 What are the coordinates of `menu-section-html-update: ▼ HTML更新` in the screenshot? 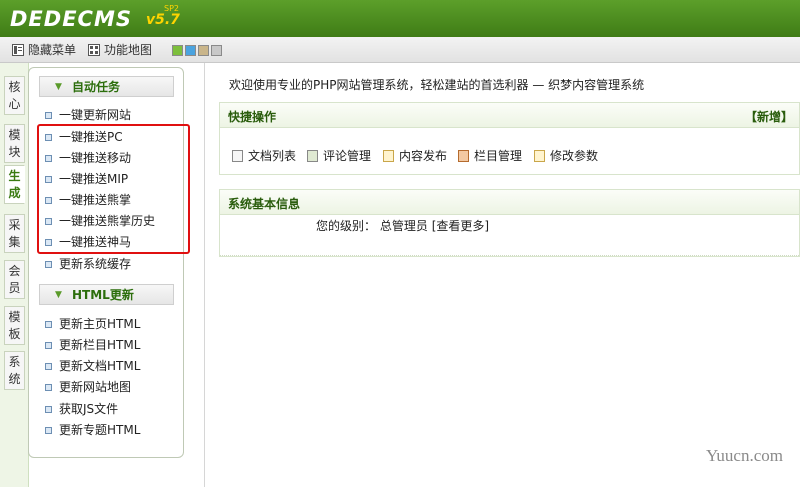 It's located at (106, 294).